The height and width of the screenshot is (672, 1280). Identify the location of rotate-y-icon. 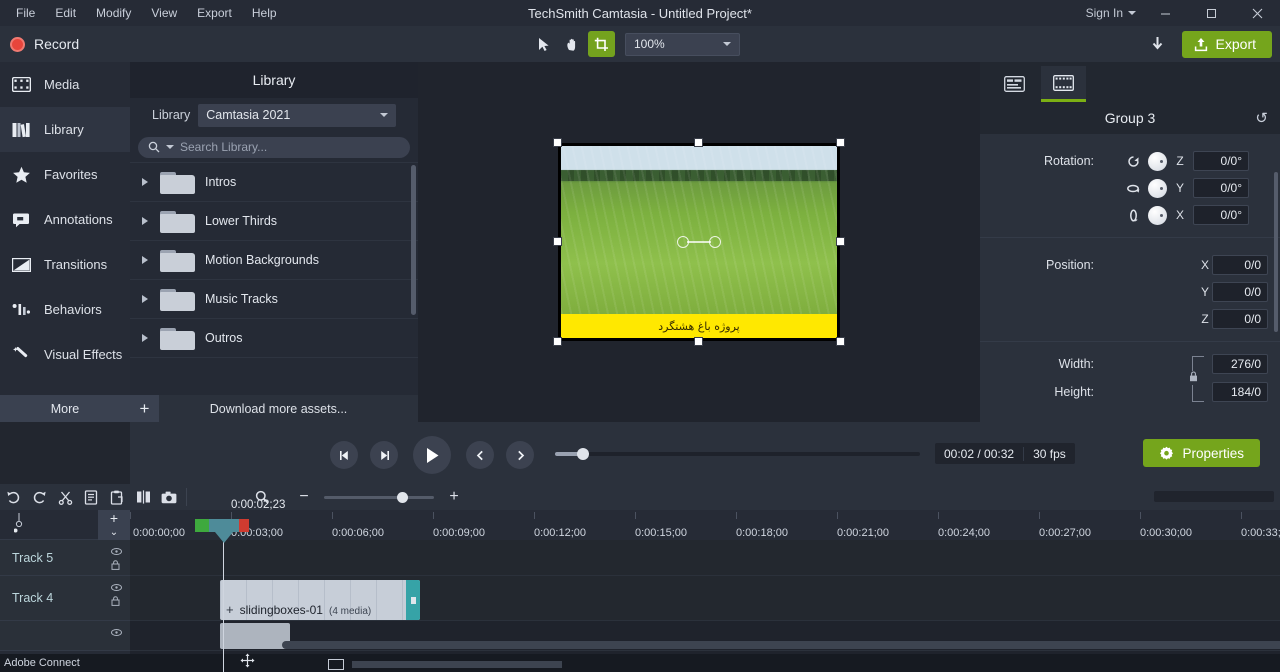
(1133, 188).